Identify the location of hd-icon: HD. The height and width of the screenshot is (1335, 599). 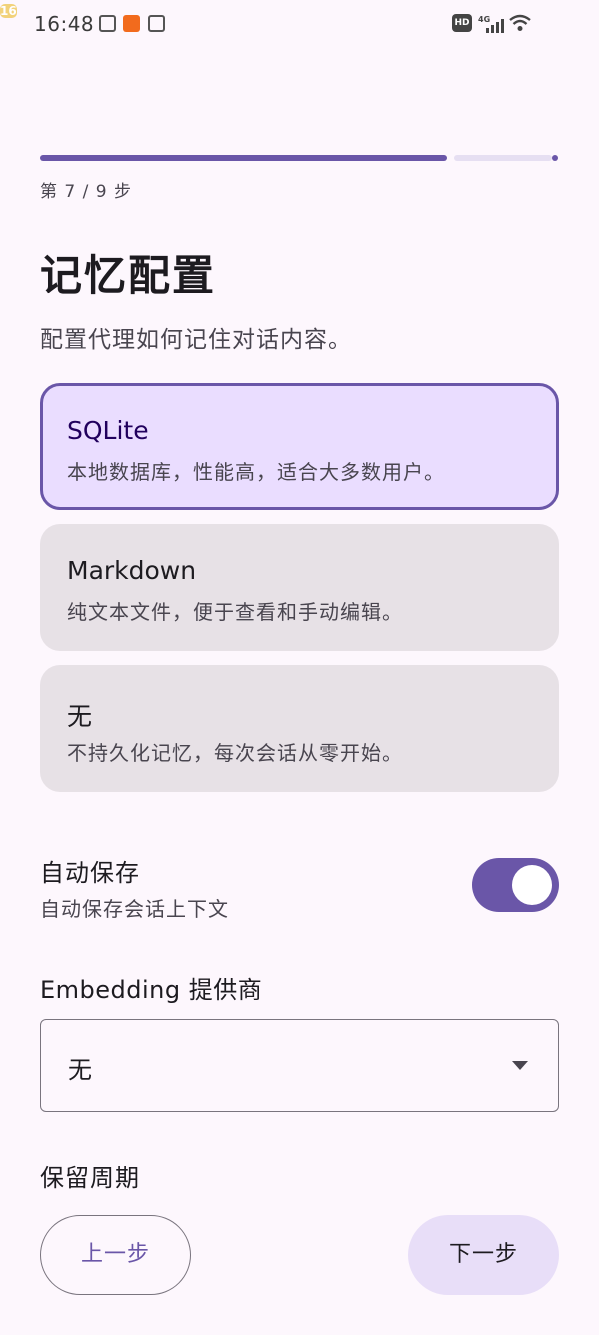
(462, 23).